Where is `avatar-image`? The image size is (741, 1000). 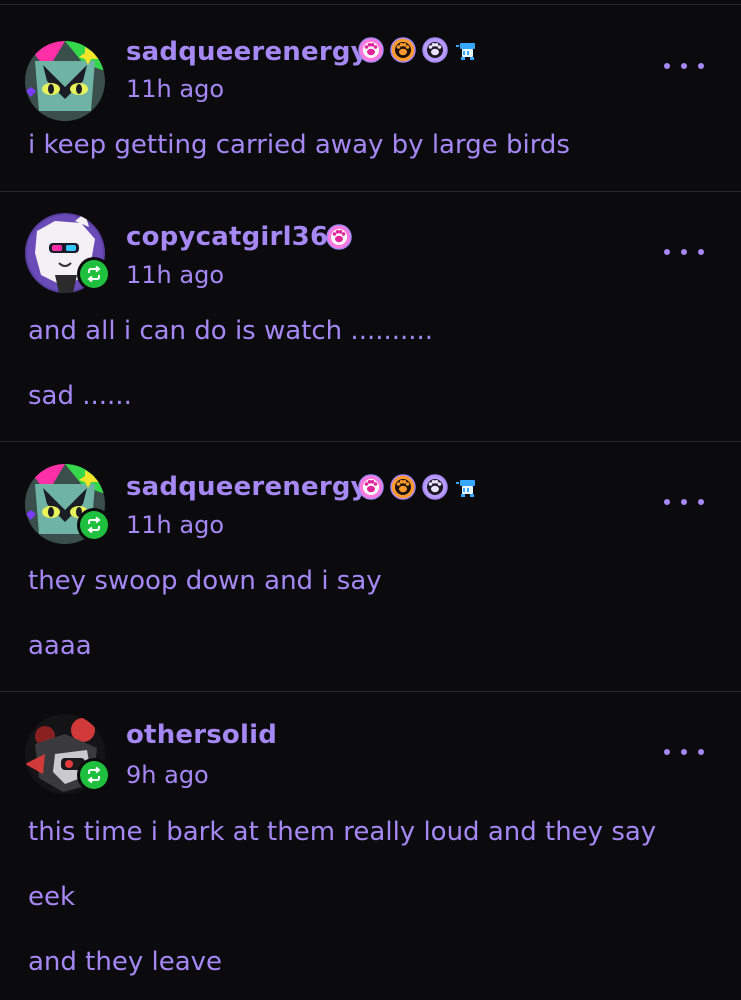 avatar-image is located at coordinates (65, 81).